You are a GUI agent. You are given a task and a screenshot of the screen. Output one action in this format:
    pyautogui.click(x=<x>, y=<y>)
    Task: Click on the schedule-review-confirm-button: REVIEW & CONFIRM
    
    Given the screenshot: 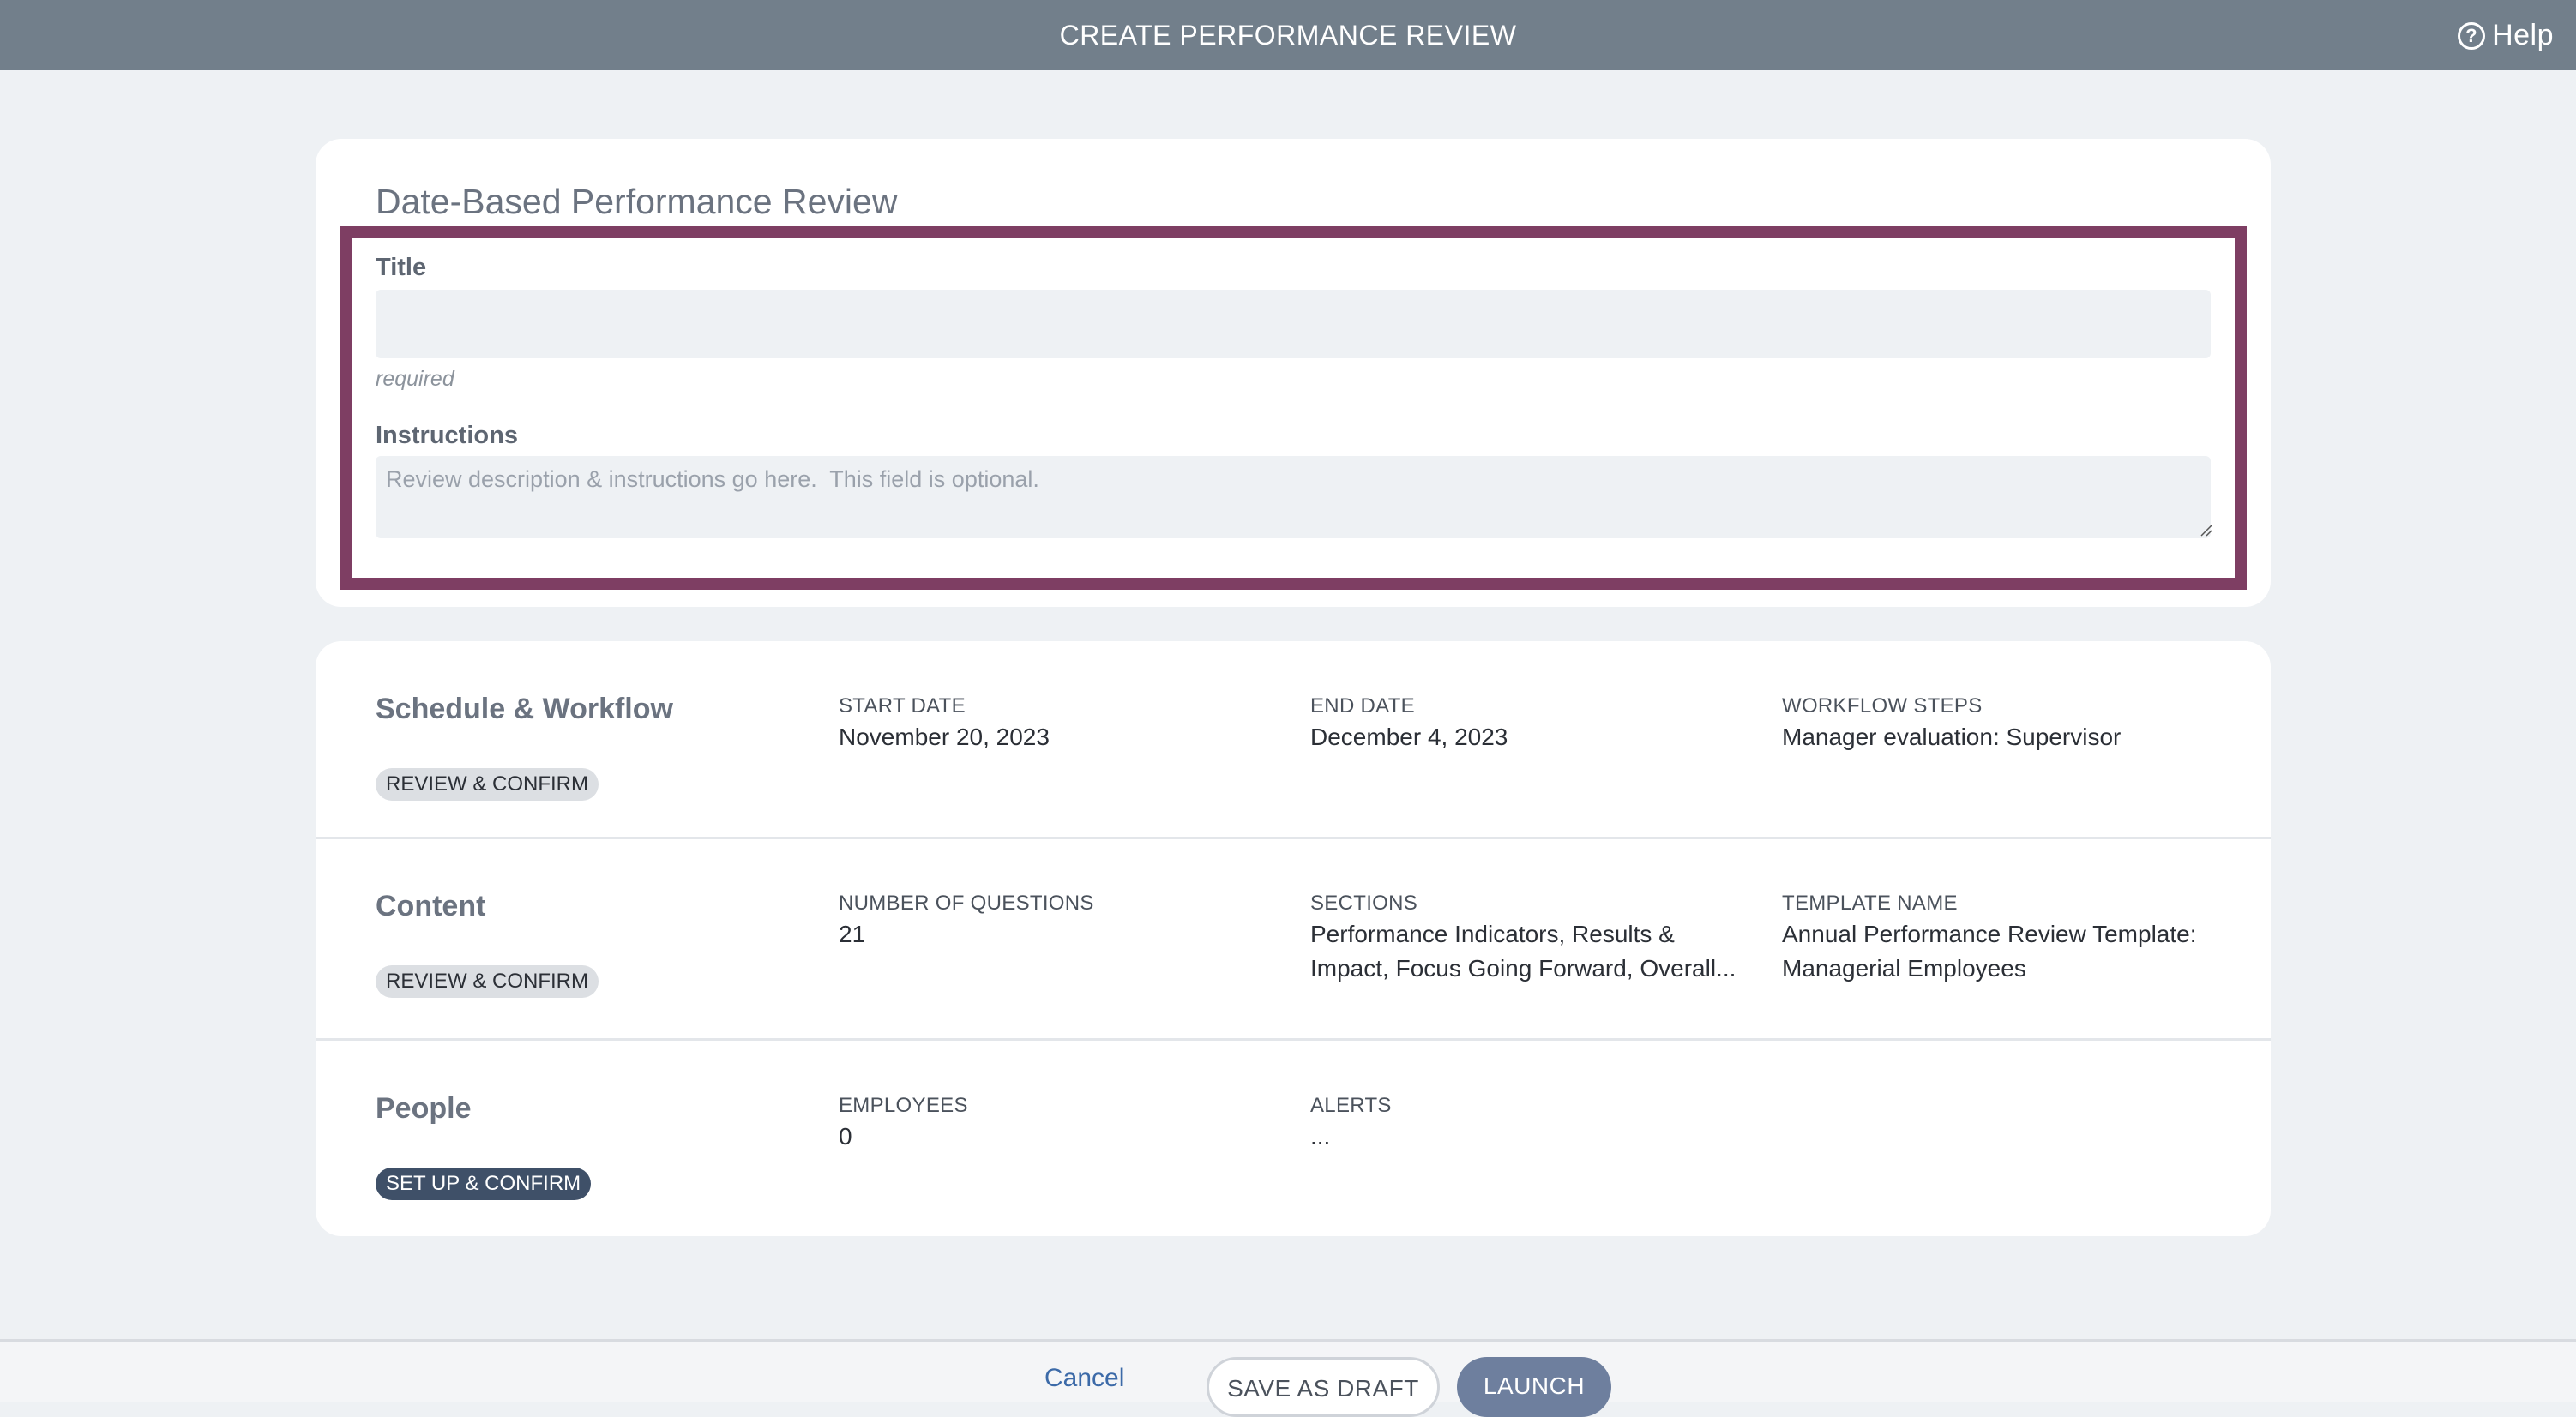 What is the action you would take?
    pyautogui.click(x=488, y=784)
    